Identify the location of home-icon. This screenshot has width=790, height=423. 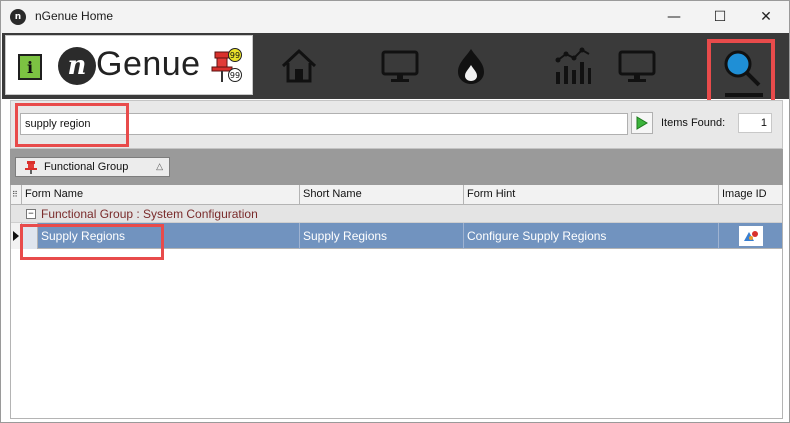
(299, 66).